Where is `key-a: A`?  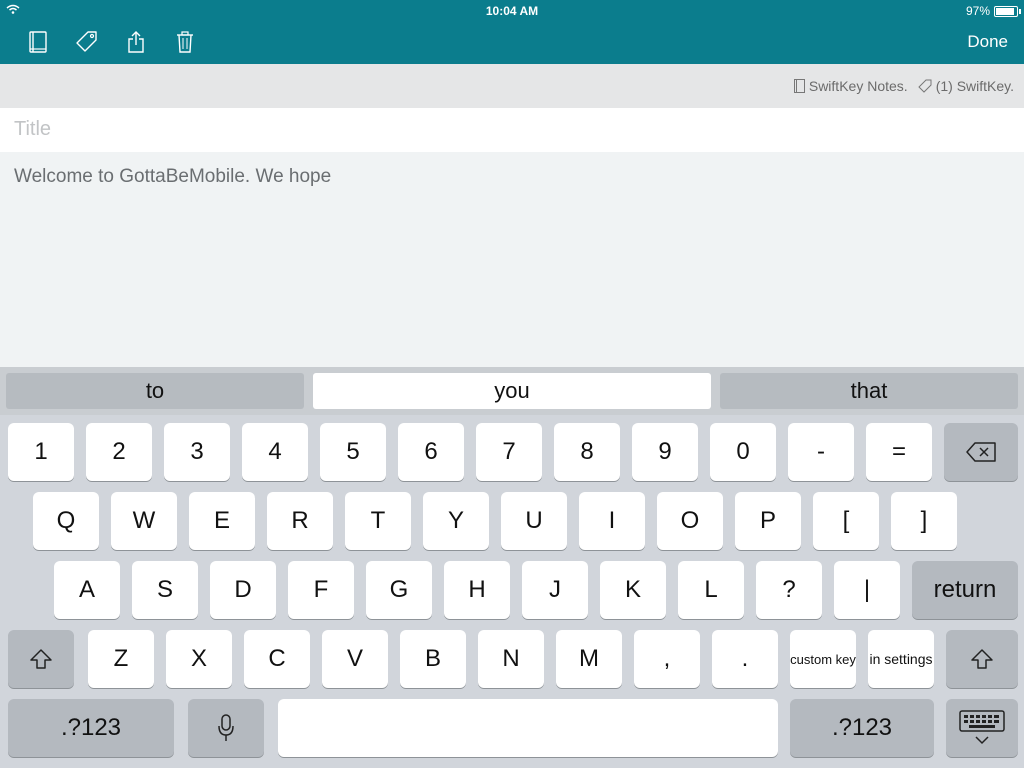 key-a: A is located at coordinates (87, 590).